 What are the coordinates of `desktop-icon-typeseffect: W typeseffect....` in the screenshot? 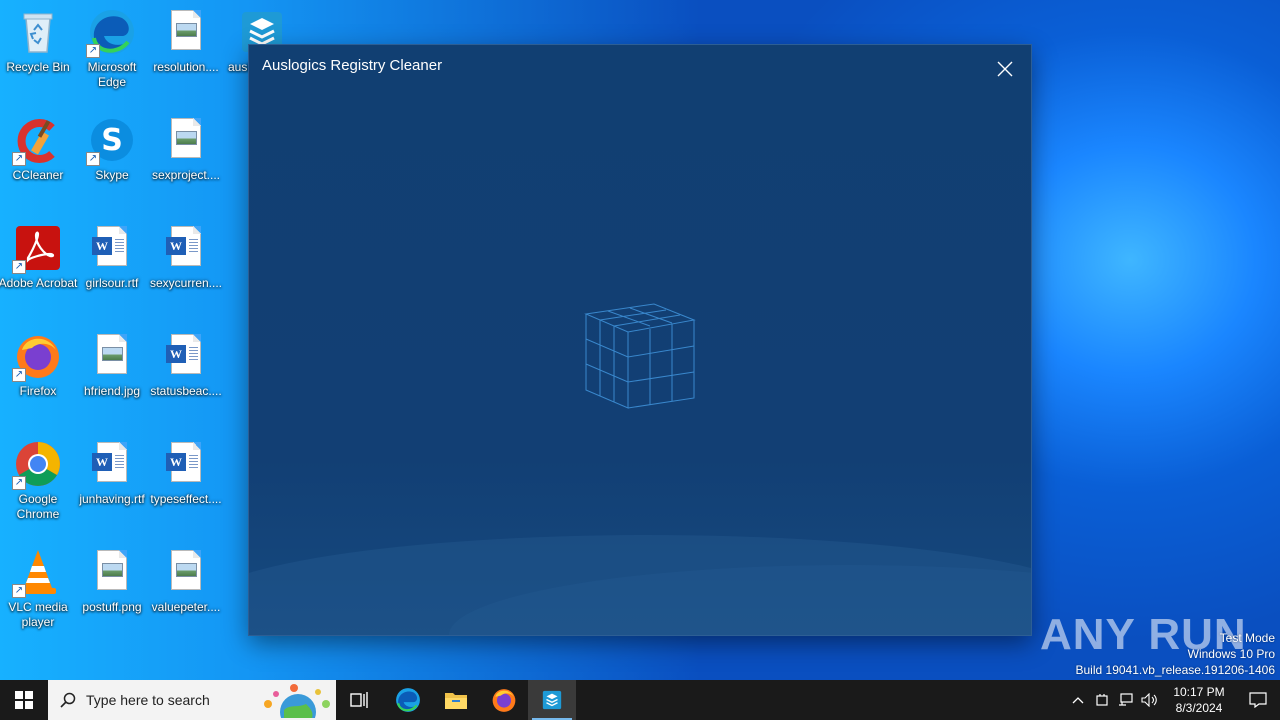 It's located at (186, 484).